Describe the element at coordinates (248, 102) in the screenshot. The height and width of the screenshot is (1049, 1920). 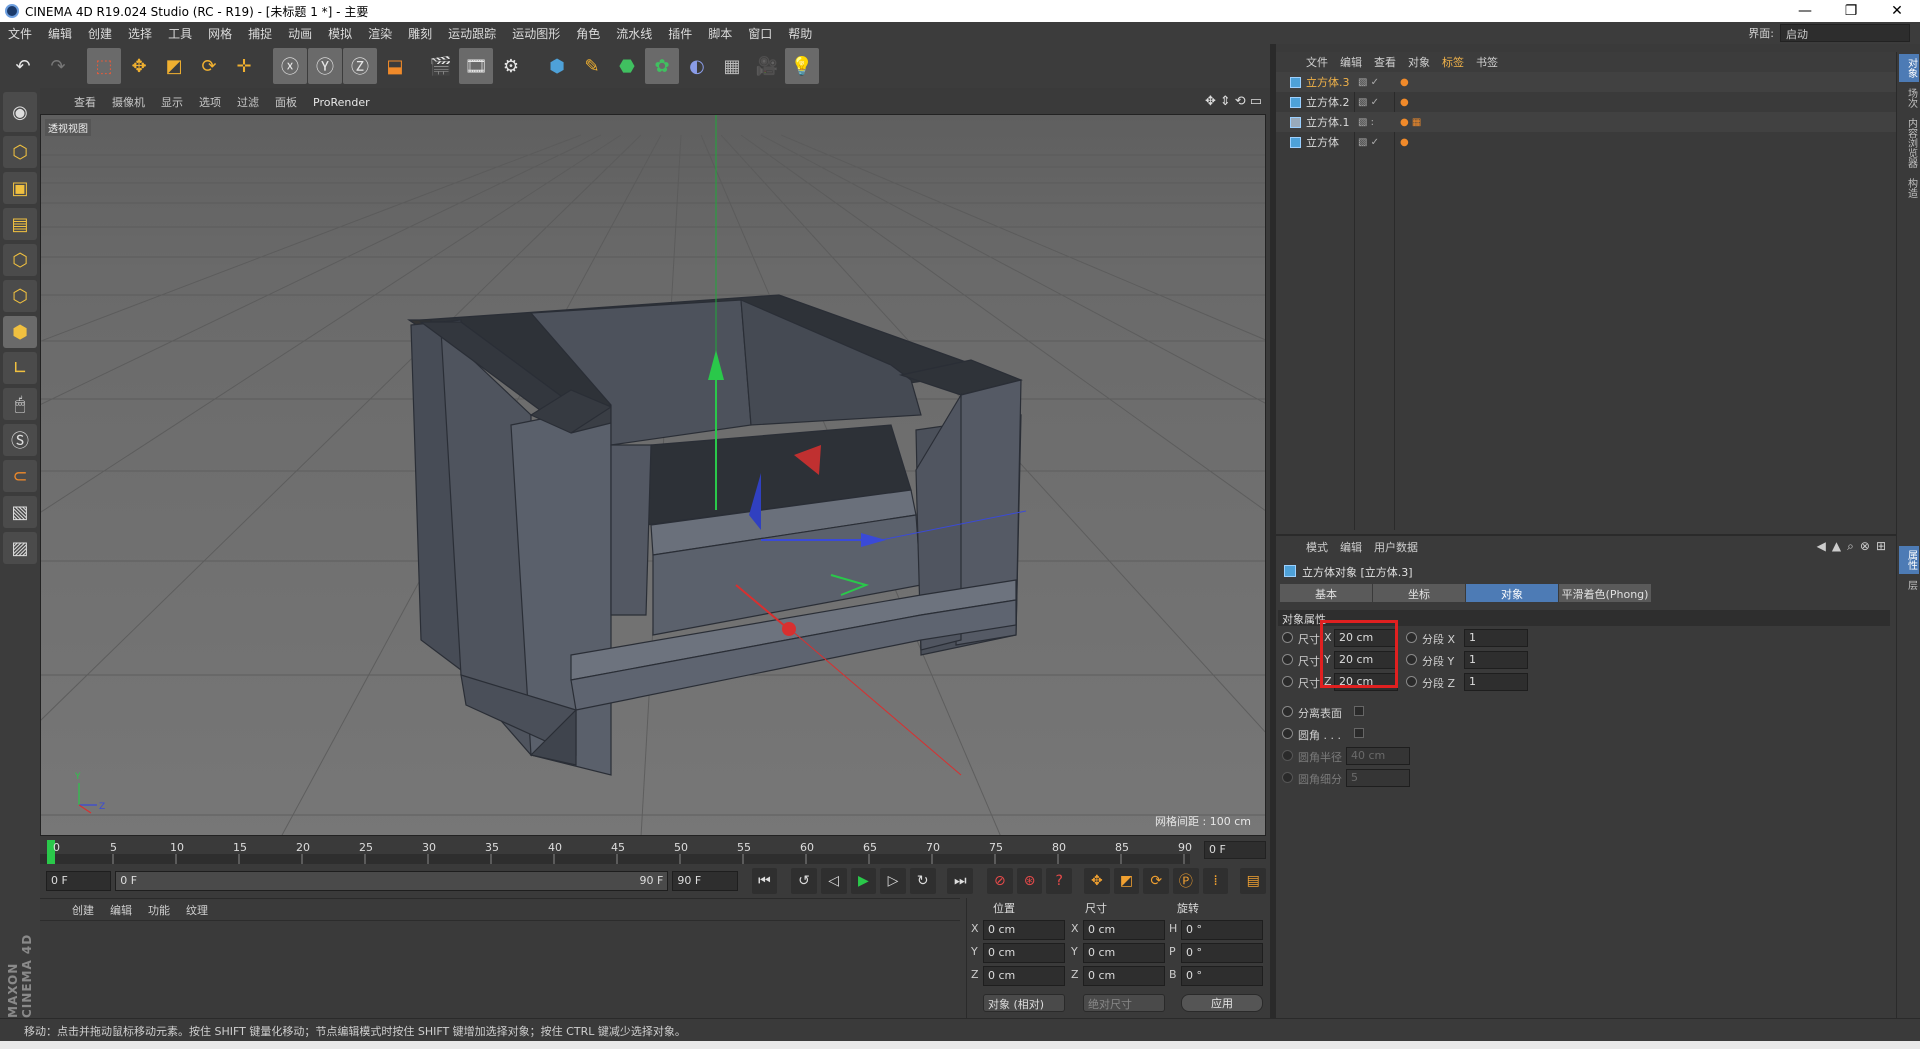
I see `viewport-menu-filter: 过滤` at that location.